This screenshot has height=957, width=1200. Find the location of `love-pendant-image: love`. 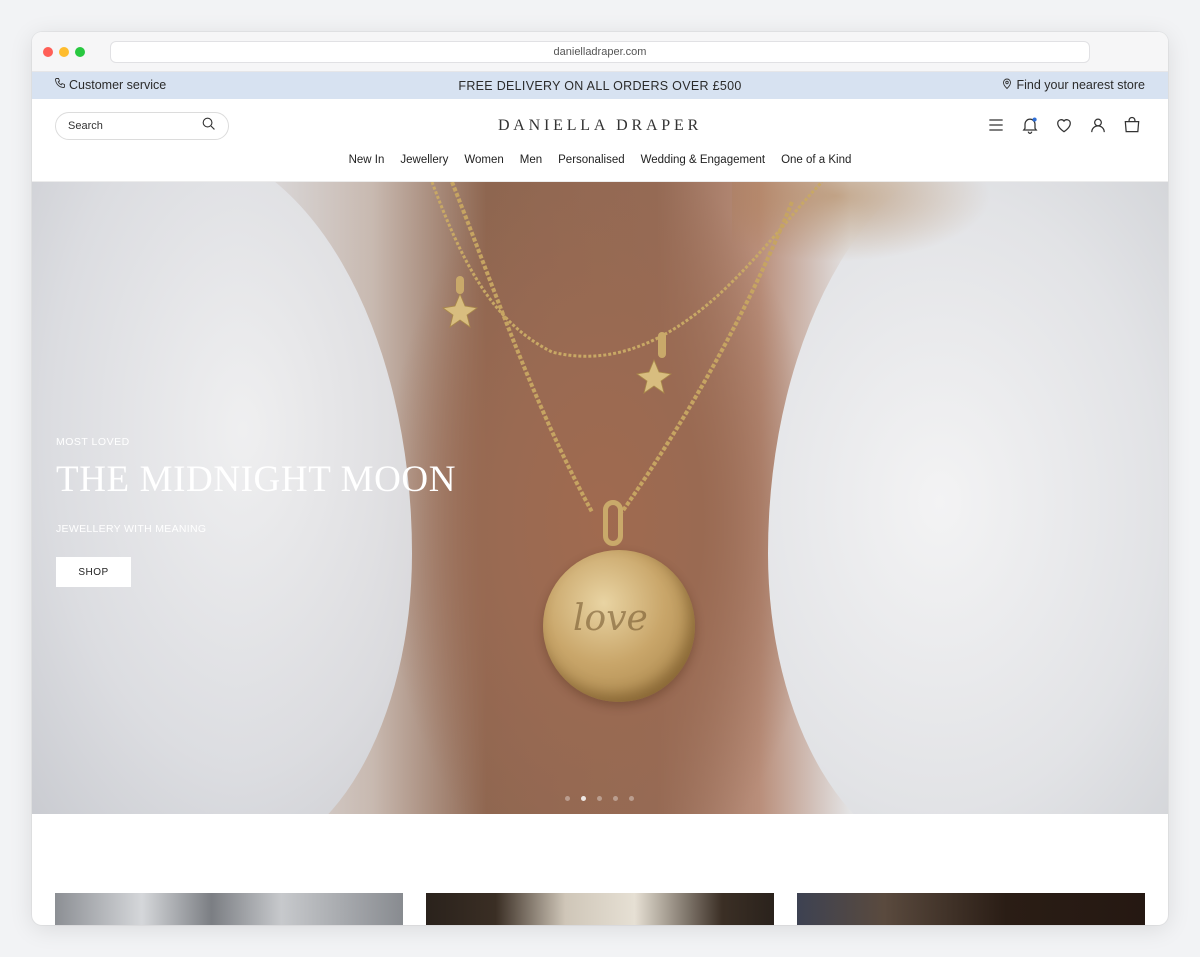

love-pendant-image: love is located at coordinates (619, 626).